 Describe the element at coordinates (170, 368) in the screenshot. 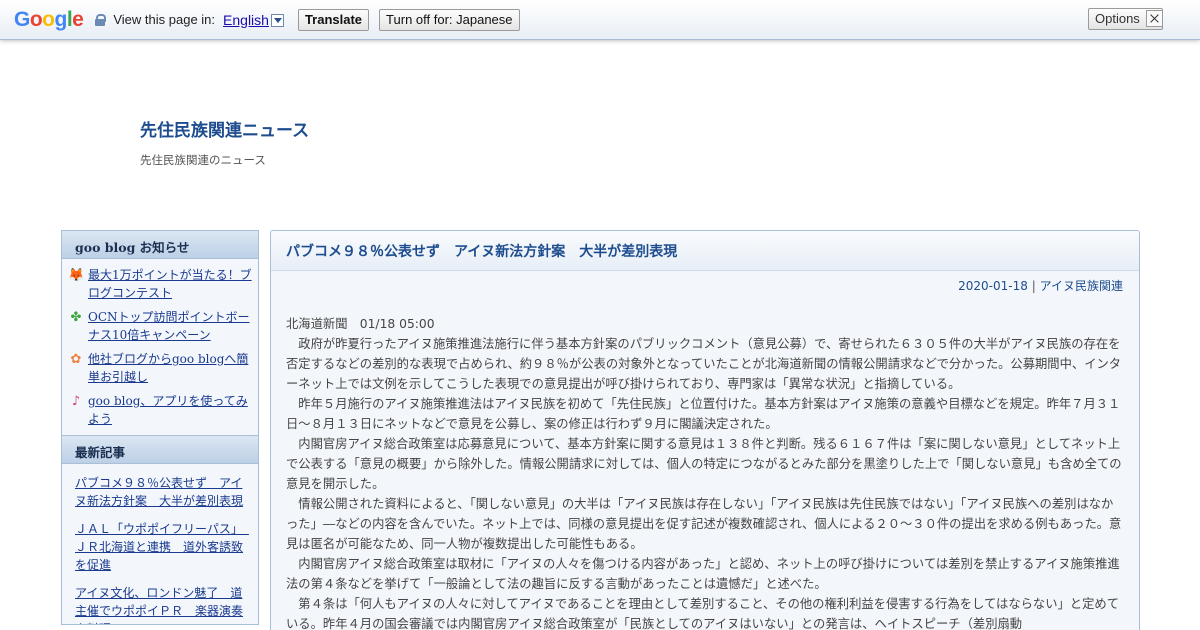

I see `notice-link: 他社ブログからgoo blogへ簡単お引越し` at that location.